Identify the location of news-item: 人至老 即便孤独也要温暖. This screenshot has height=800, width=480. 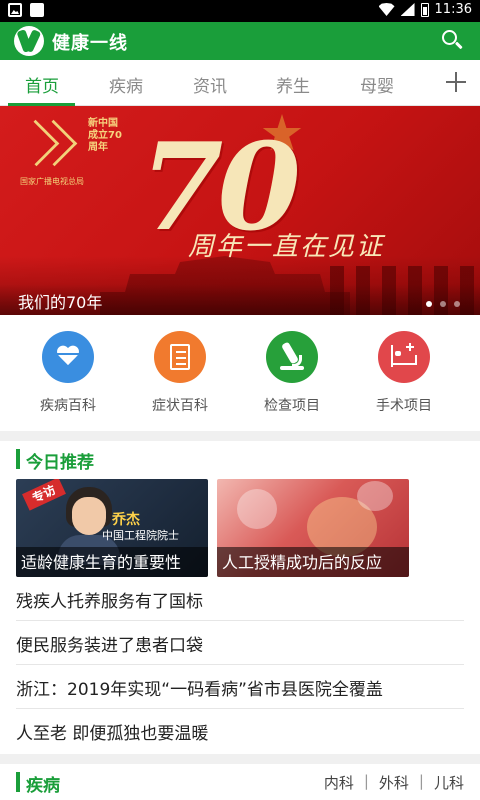
(240, 731).